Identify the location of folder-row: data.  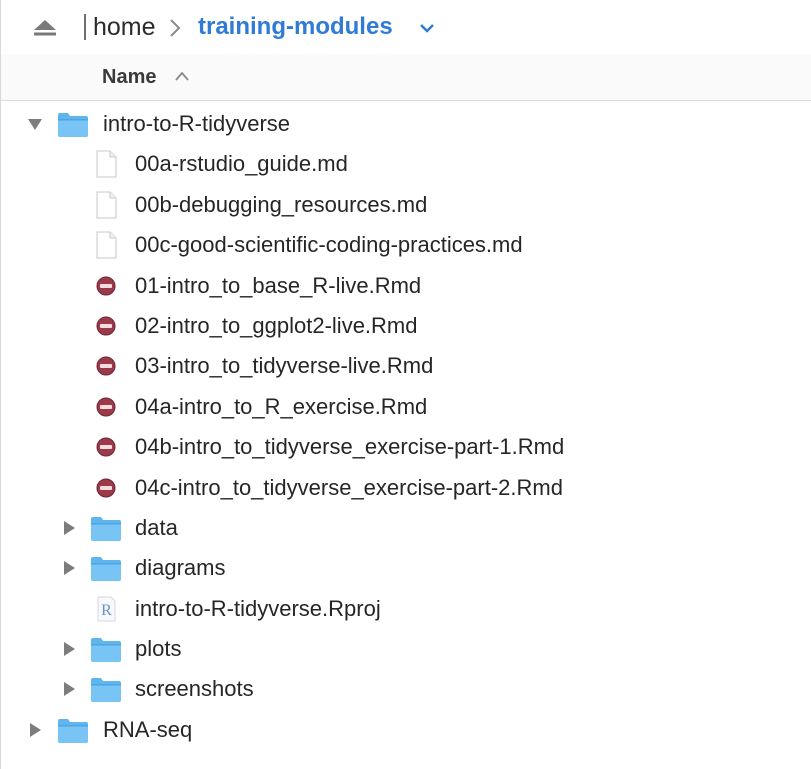
(406, 528).